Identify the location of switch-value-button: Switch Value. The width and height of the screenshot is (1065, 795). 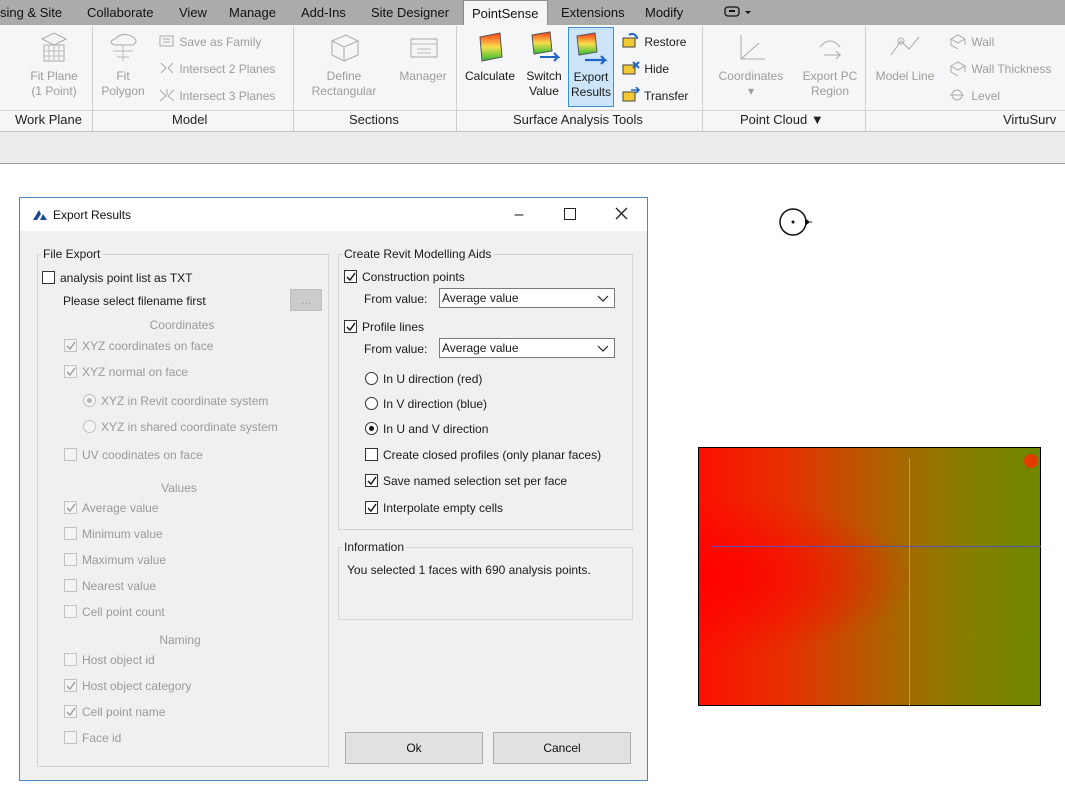
(544, 64).